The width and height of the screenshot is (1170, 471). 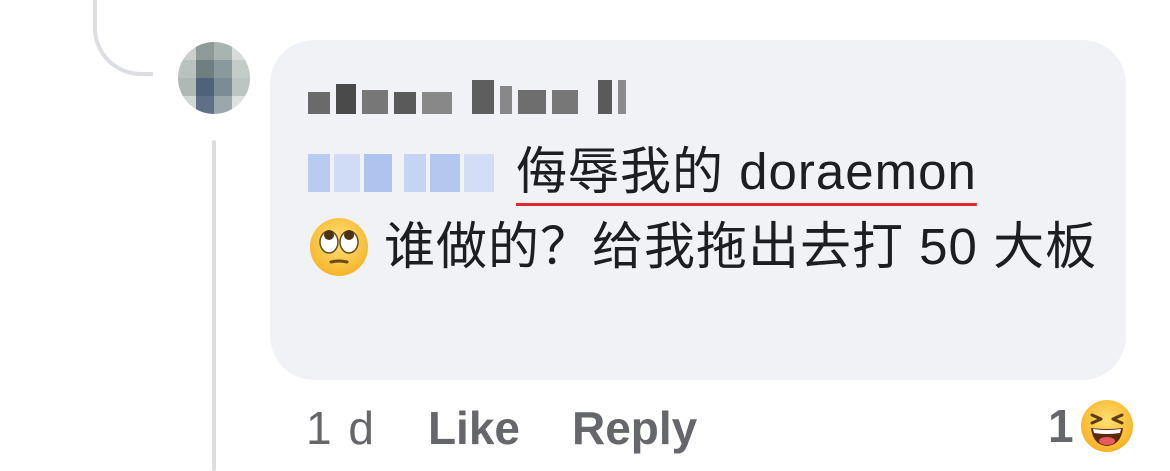 What do you see at coordinates (1061, 426) in the screenshot?
I see `reaction-count: 1` at bounding box center [1061, 426].